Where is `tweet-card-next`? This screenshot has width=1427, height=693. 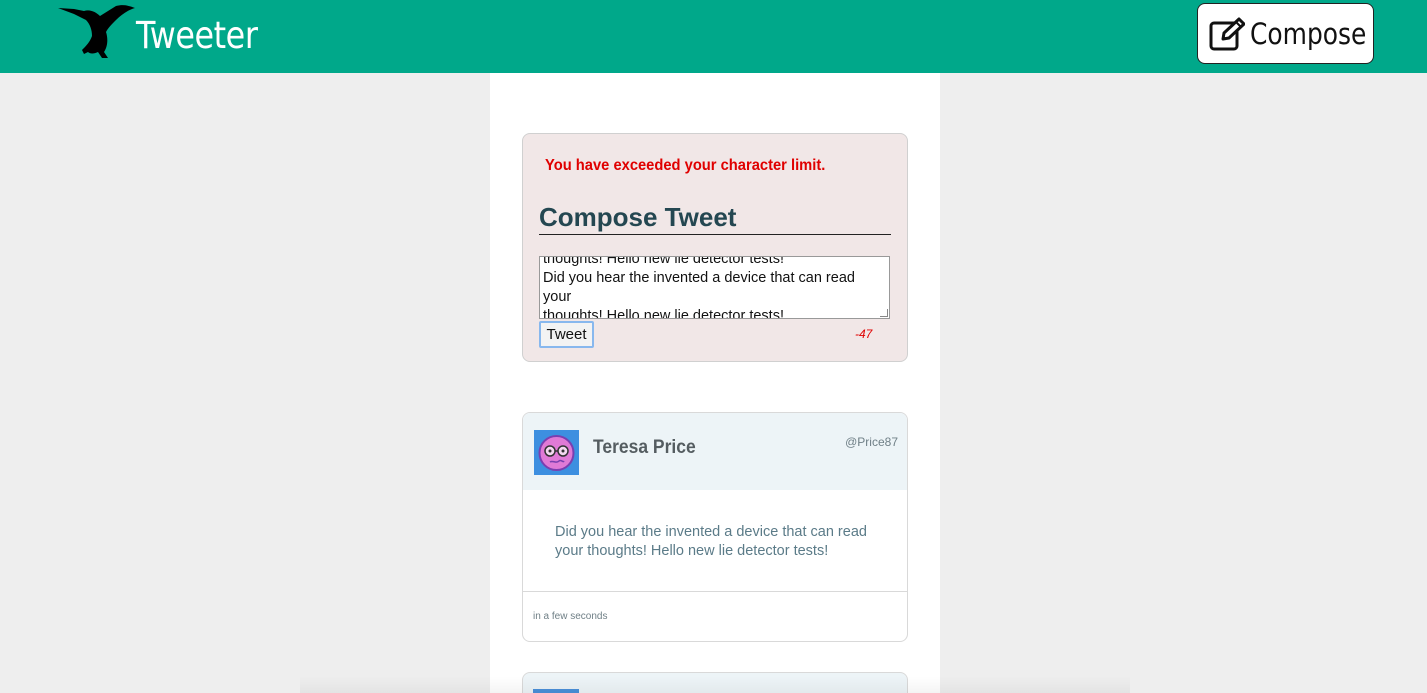 tweet-card-next is located at coordinates (715, 682).